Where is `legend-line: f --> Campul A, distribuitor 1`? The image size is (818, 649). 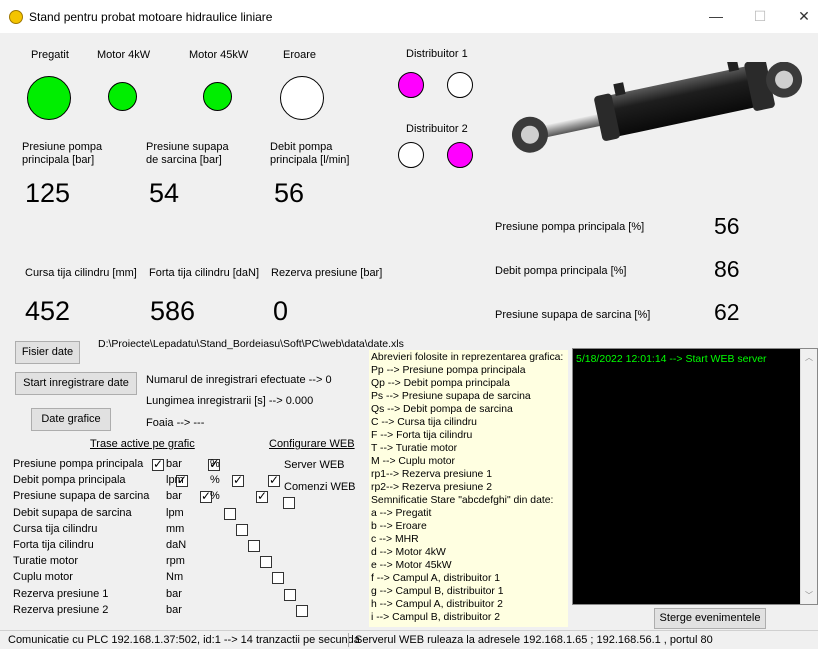 legend-line: f --> Campul A, distribuitor 1 is located at coordinates (436, 578).